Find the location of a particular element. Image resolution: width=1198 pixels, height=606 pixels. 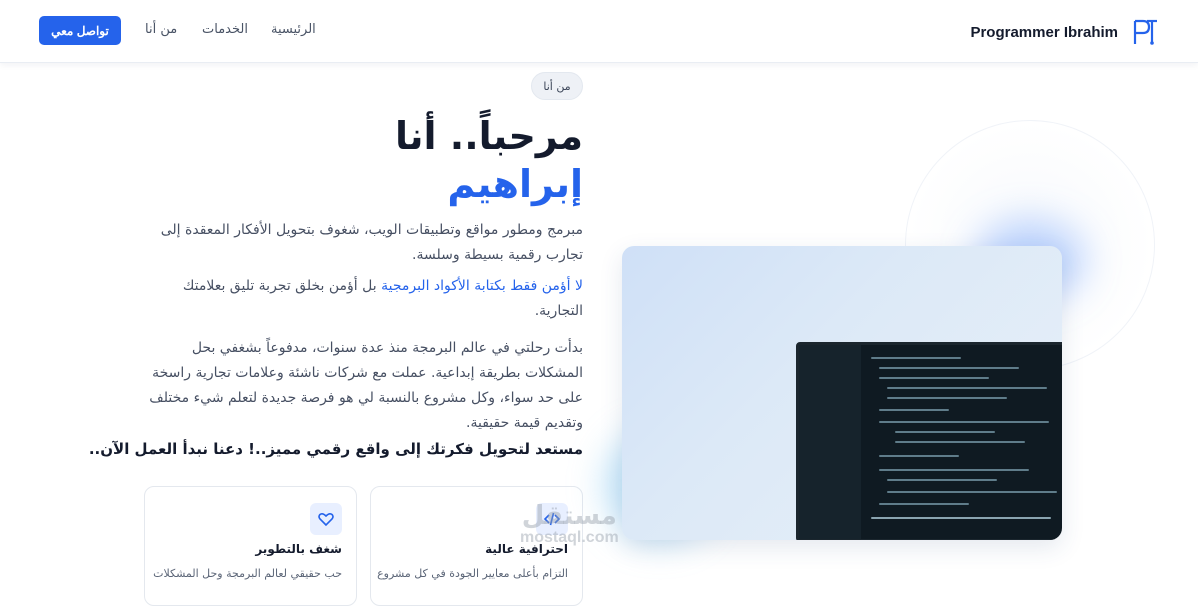

brand-name: Programmer Ibrahim is located at coordinates (1044, 32).